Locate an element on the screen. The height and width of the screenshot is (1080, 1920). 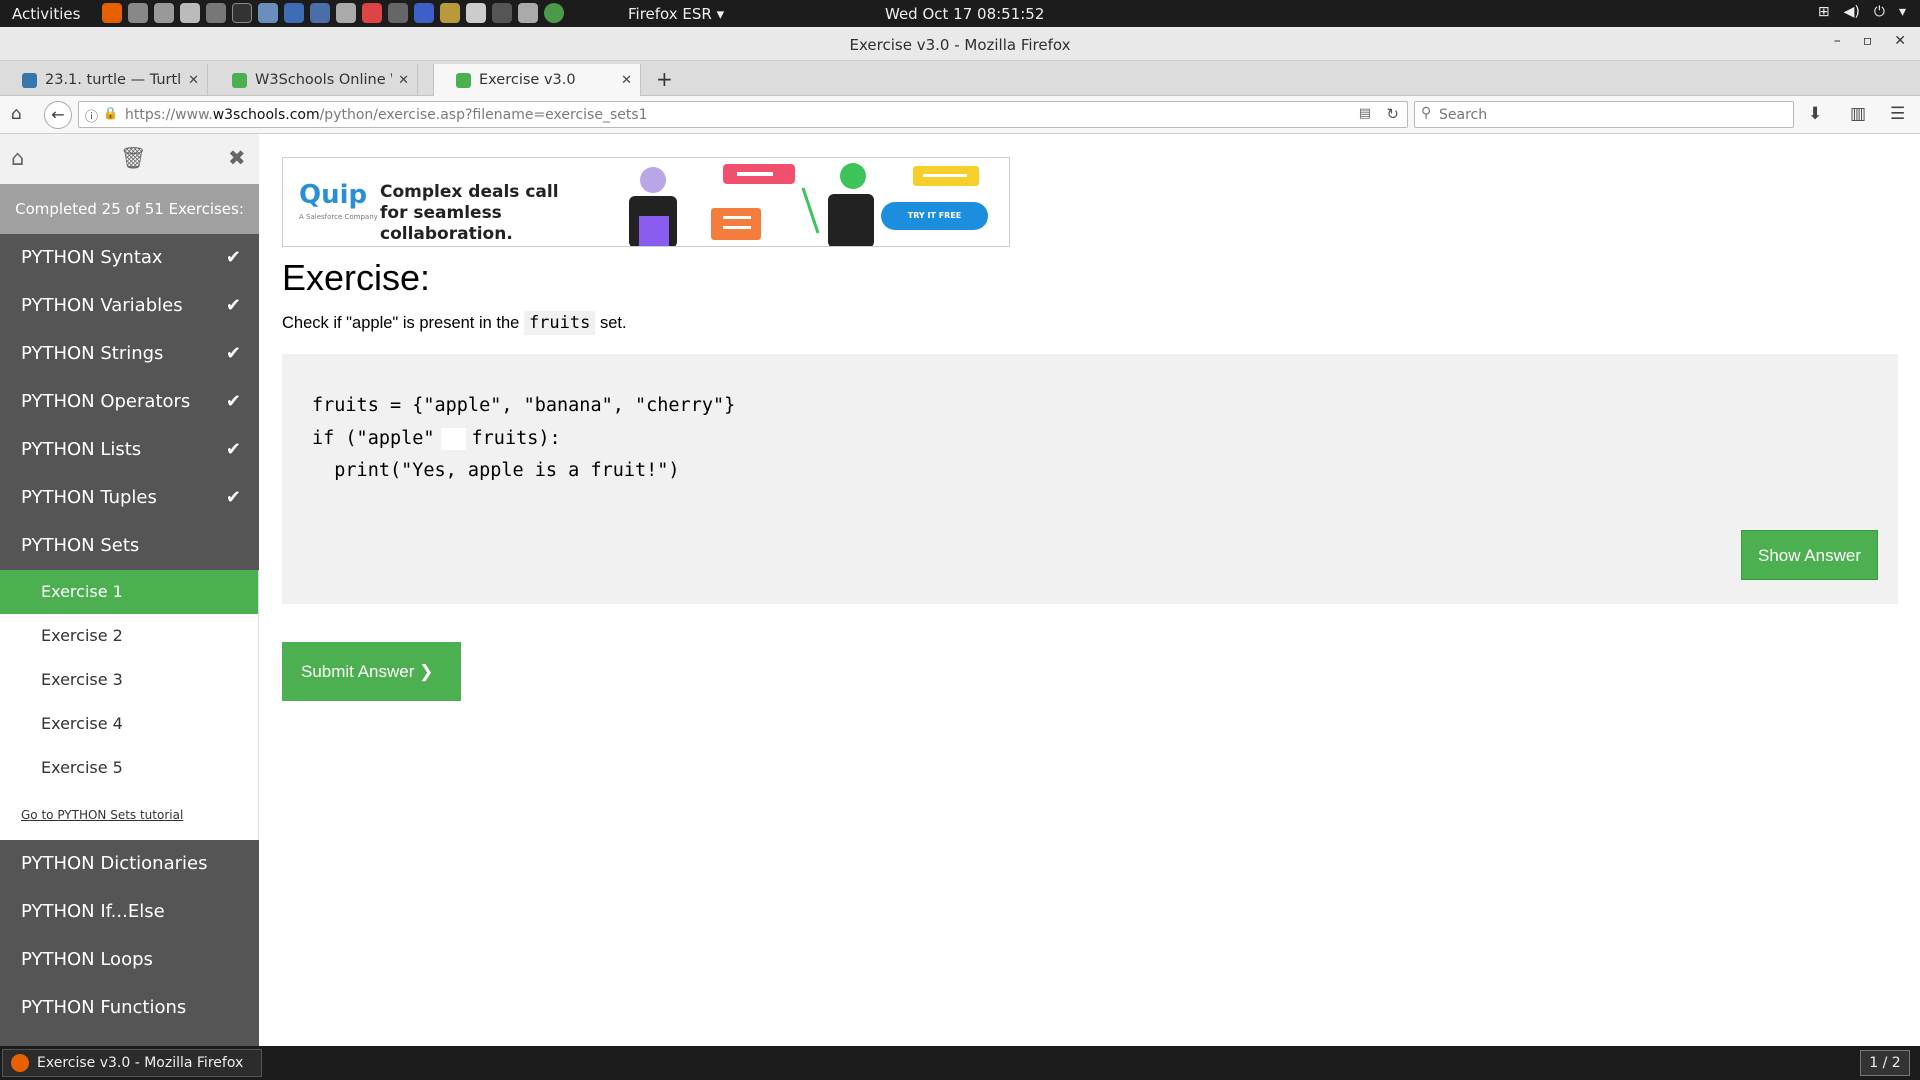
sidebar-toggle-icon: ▥ is located at coordinates (1858, 114).